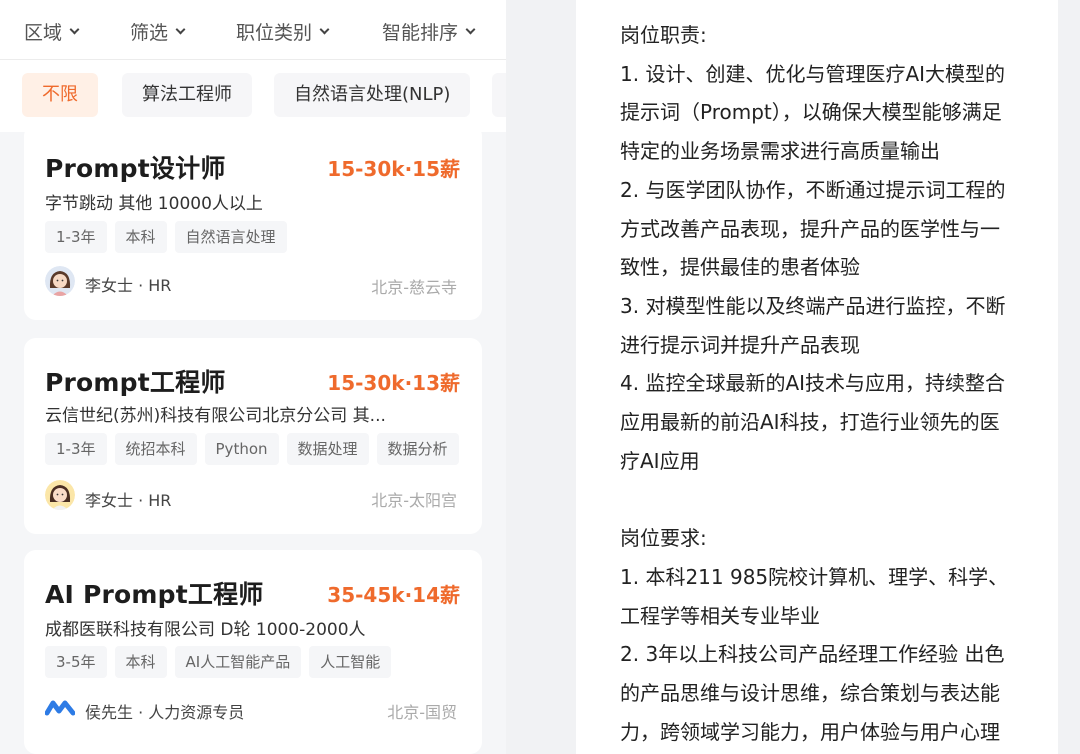 Image resolution: width=1080 pixels, height=754 pixels. Describe the element at coordinates (814, 576) in the screenshot. I see `description-line: 1. 本科211 985院校计算机、理学、科学、` at that location.